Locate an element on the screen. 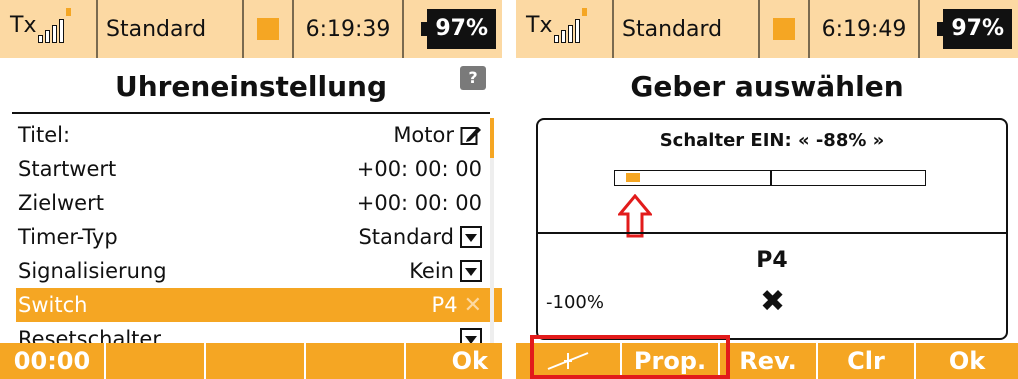 The height and width of the screenshot is (379, 1018). row-label: Zielwert is located at coordinates (61, 203).